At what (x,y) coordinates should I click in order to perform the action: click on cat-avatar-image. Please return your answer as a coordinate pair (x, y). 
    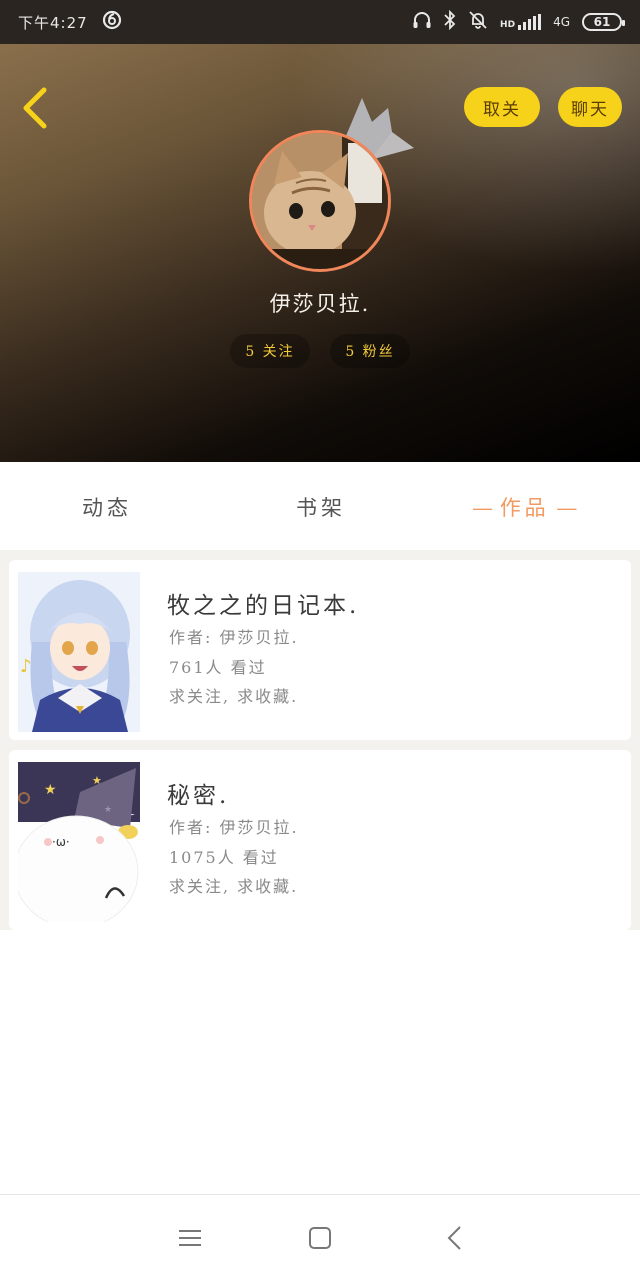
    Looking at the image, I should click on (320, 201).